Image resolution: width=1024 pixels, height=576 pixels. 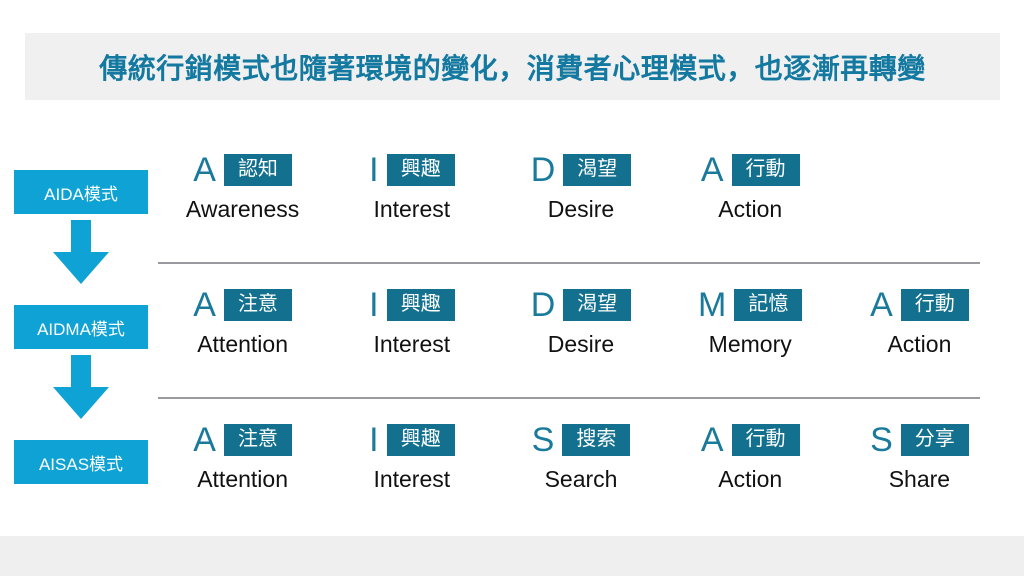 I want to click on step-header: A 認知, so click(x=242, y=170).